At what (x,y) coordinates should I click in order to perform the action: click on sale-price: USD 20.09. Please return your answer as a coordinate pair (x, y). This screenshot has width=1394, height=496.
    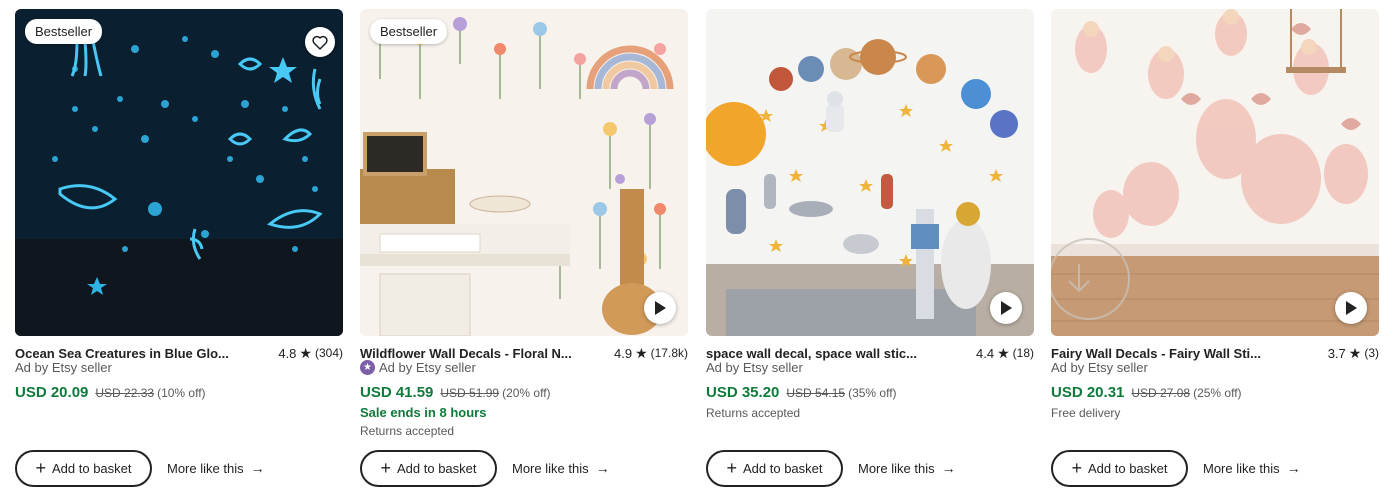
    Looking at the image, I should click on (52, 392).